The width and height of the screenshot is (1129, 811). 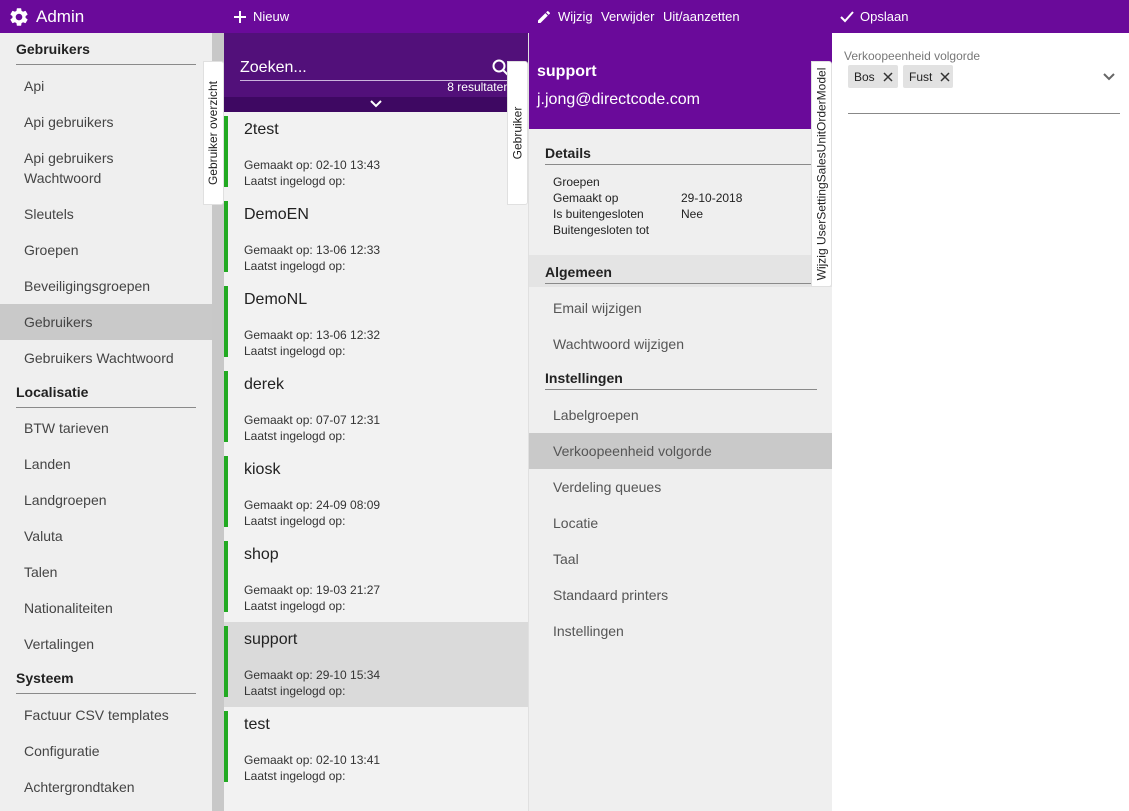 What do you see at coordinates (106, 678) in the screenshot?
I see `sidebar-section-systeem: Systeem` at bounding box center [106, 678].